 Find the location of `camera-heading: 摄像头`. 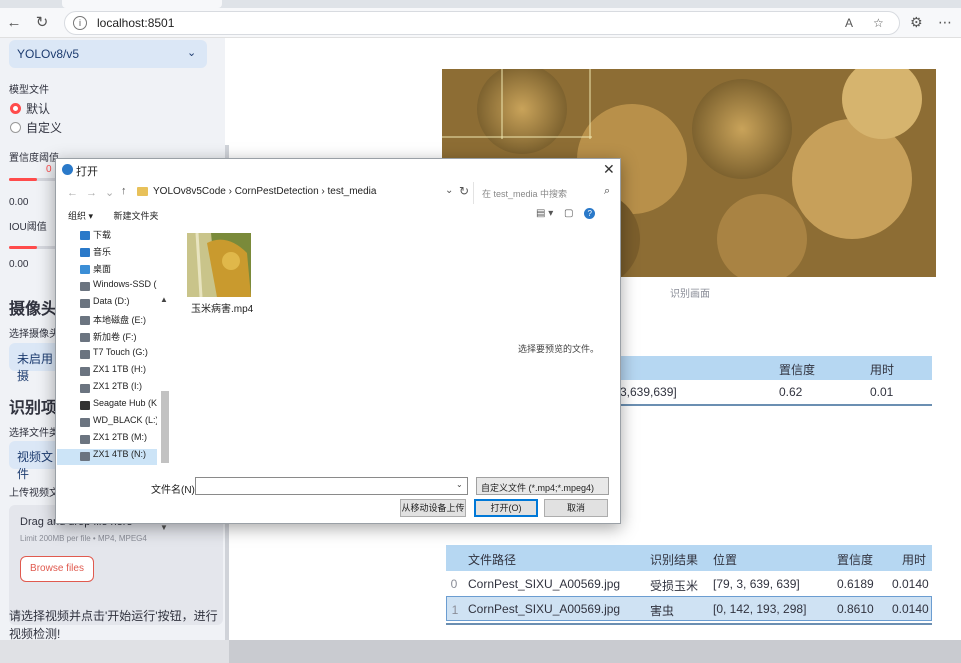

camera-heading: 摄像头 is located at coordinates (33, 309).